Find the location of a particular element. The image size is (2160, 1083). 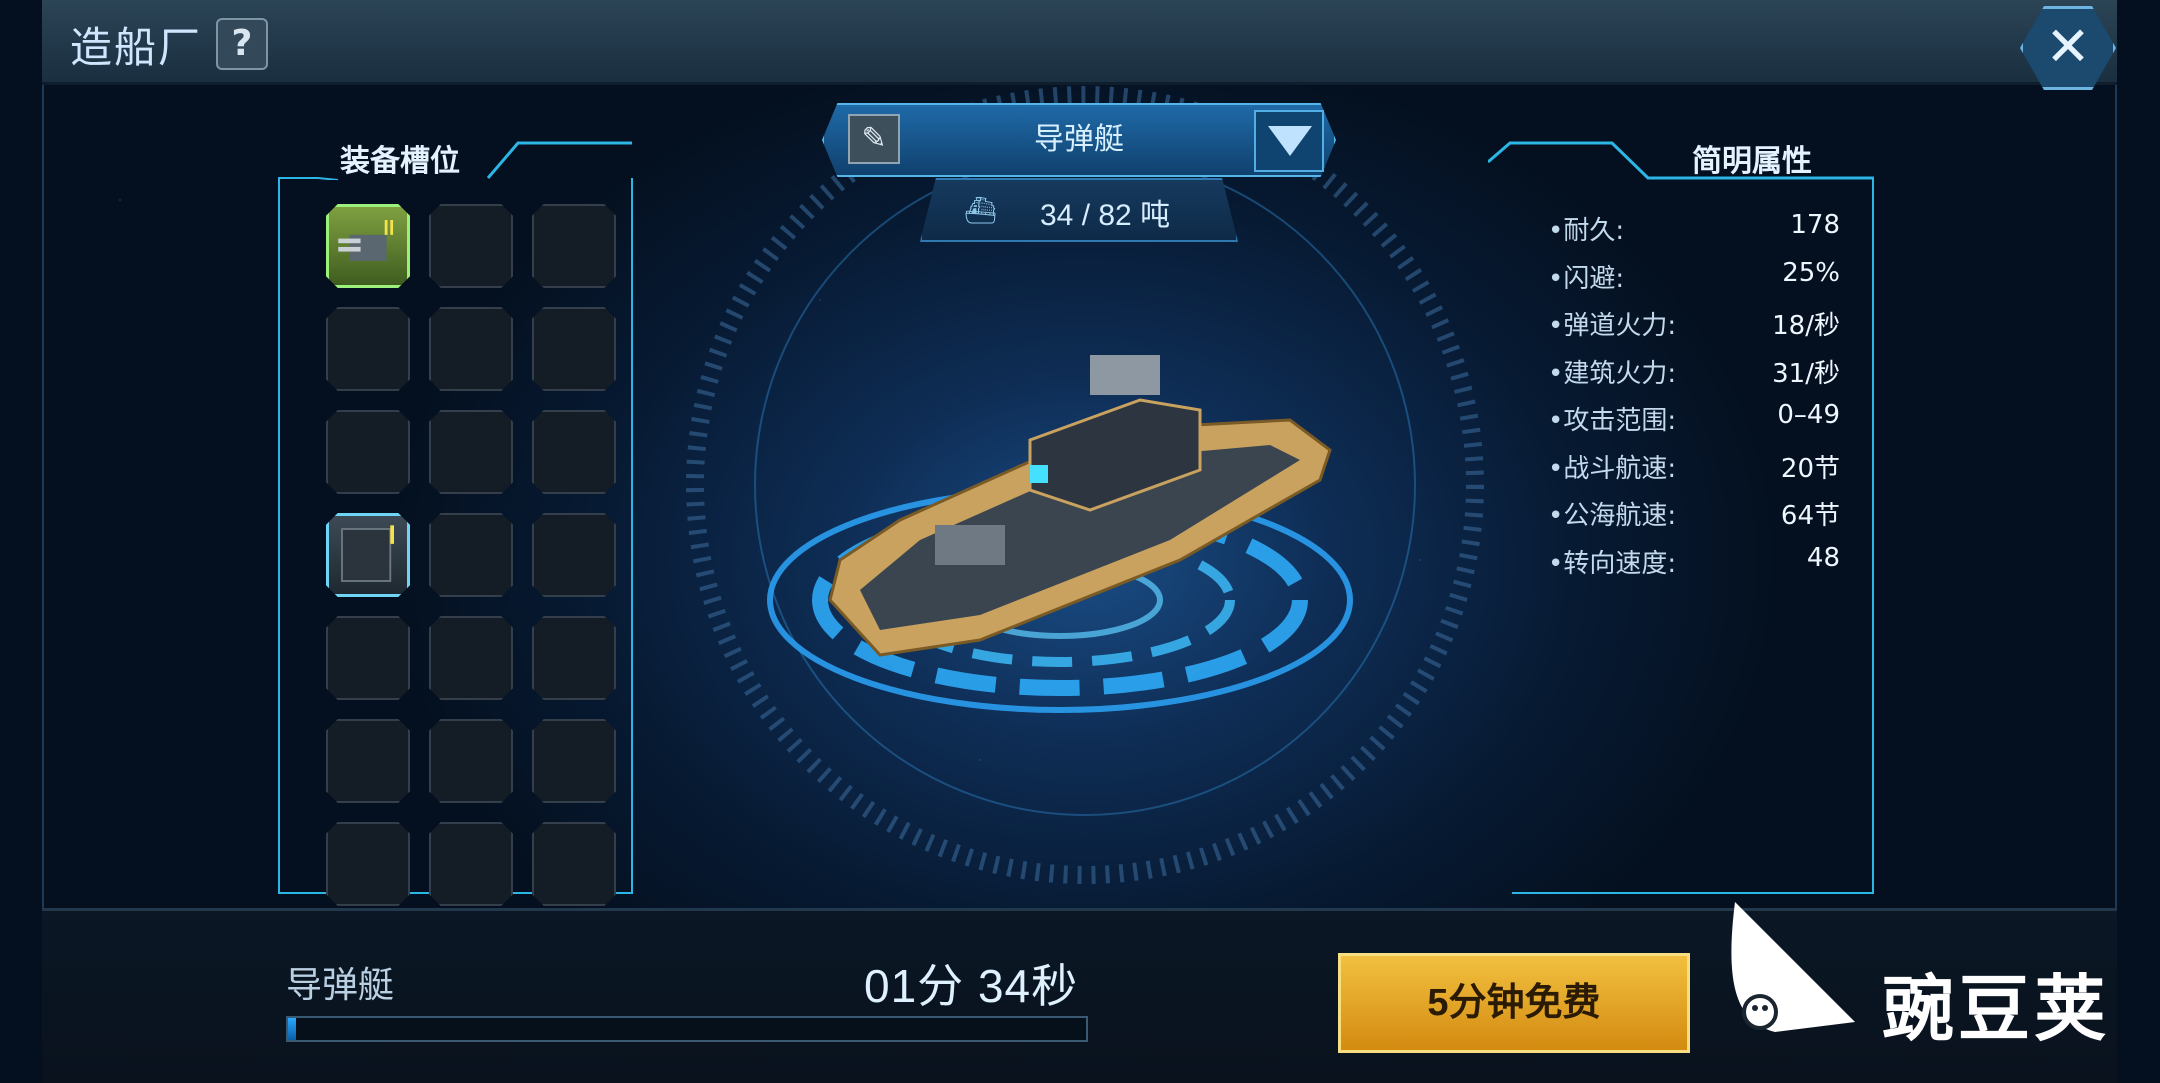

help-button: ? is located at coordinates (242, 44).